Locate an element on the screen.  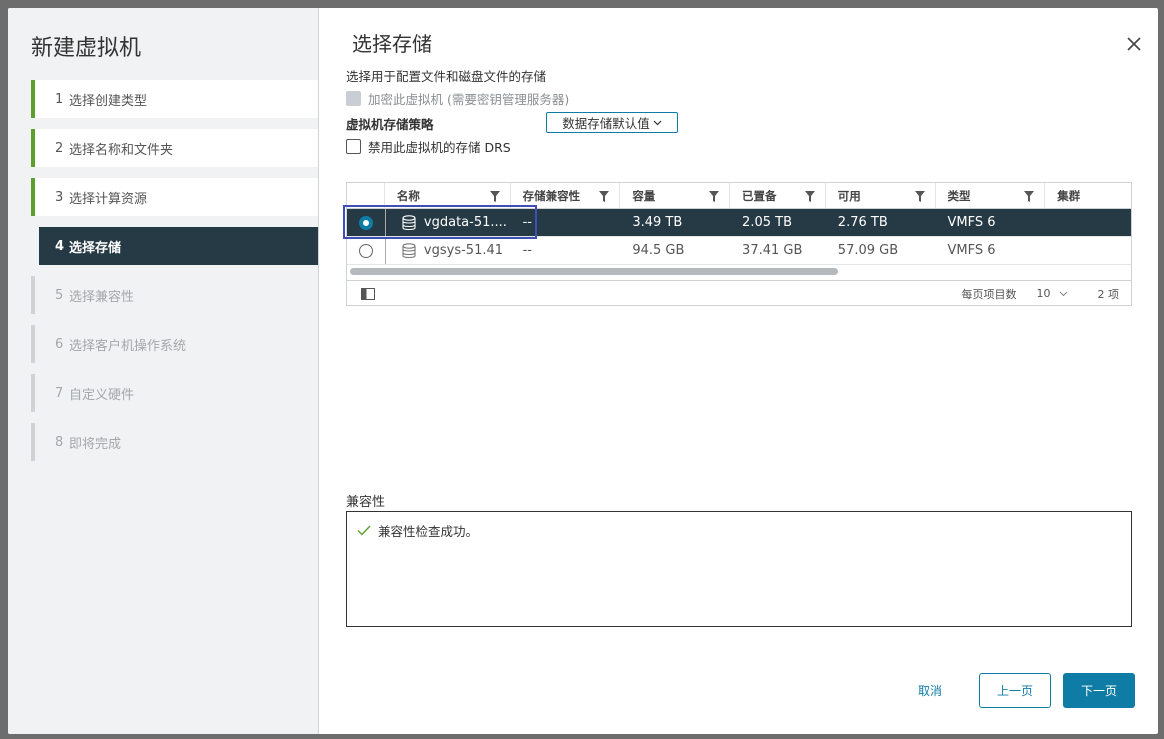
step-8: 8 即将完成 is located at coordinates (174, 442).